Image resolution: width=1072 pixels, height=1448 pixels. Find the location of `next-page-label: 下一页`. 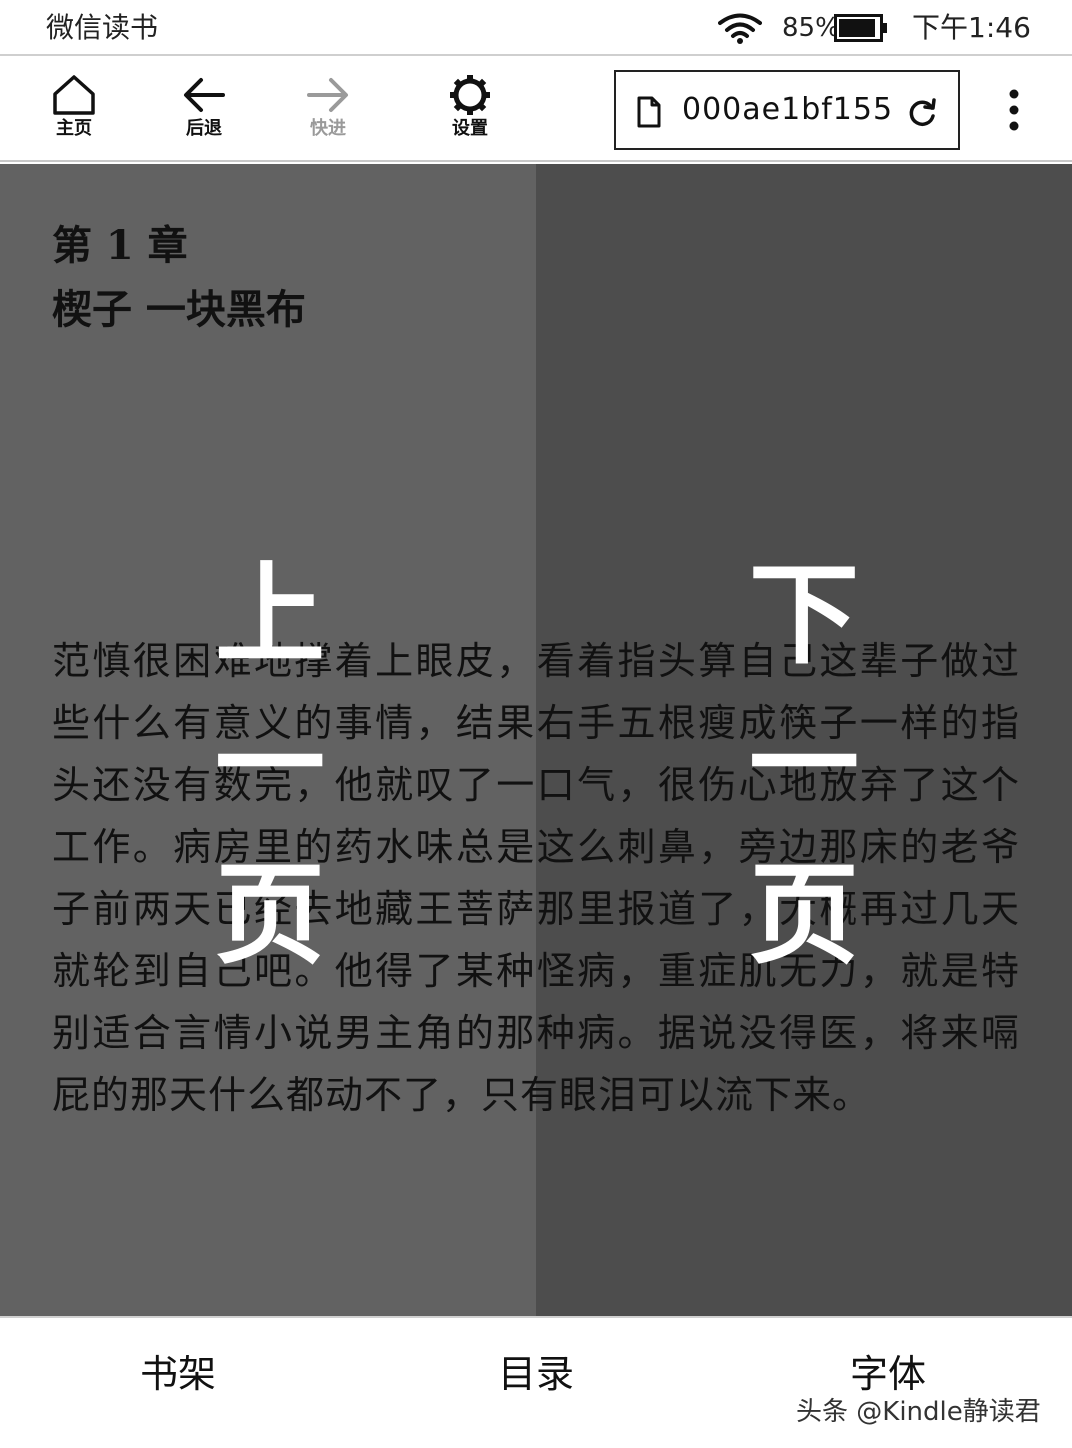

next-page-label: 下一页 is located at coordinates (804, 765).